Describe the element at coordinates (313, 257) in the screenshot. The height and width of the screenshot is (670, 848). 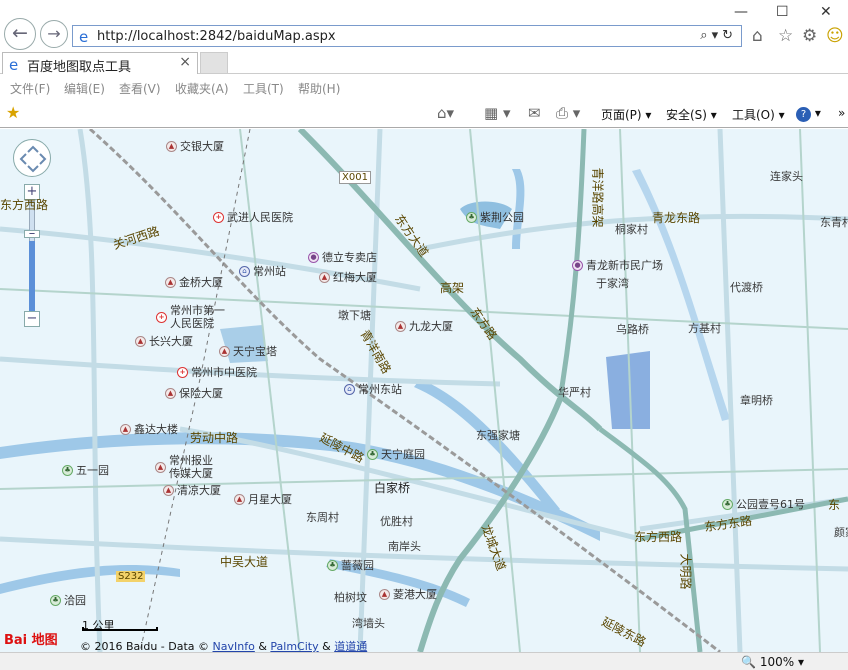
I see `shop-icon: ●` at that location.